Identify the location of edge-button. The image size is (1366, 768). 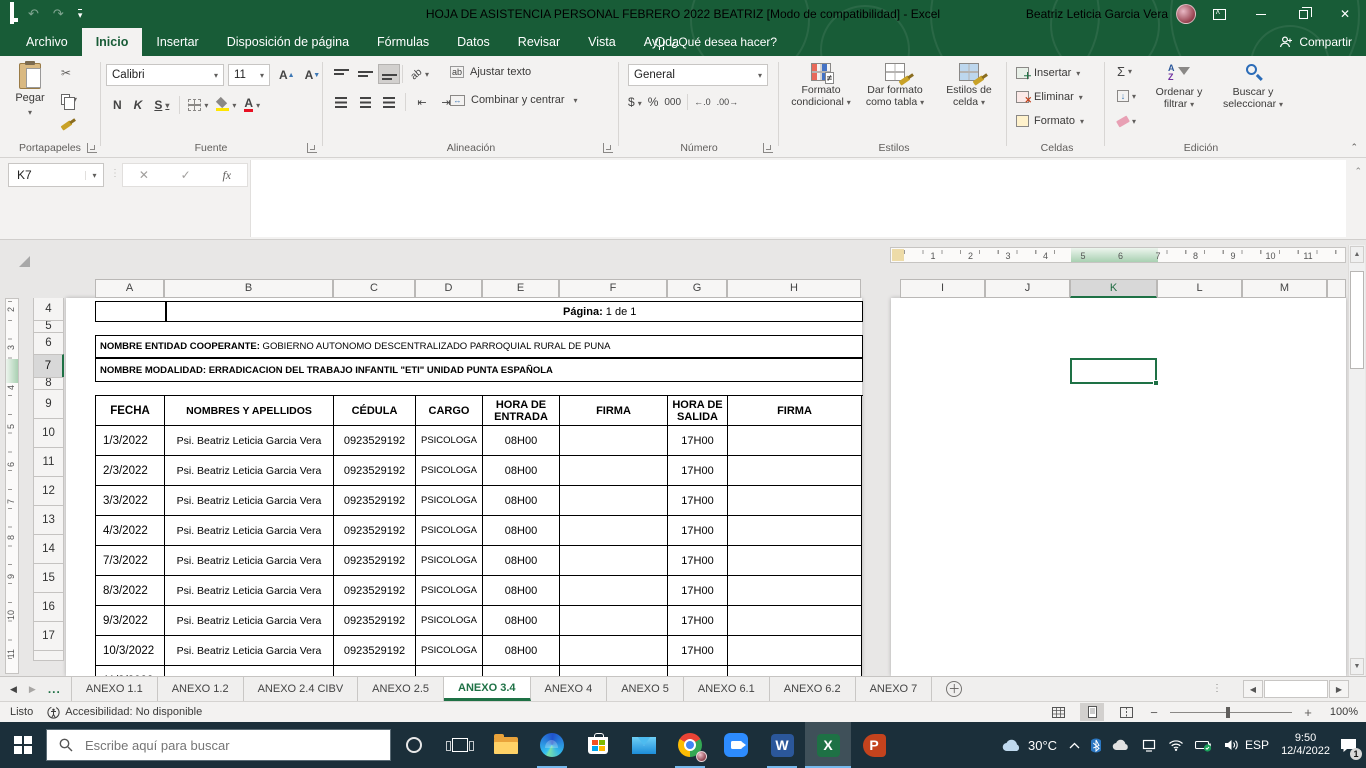
(552, 745).